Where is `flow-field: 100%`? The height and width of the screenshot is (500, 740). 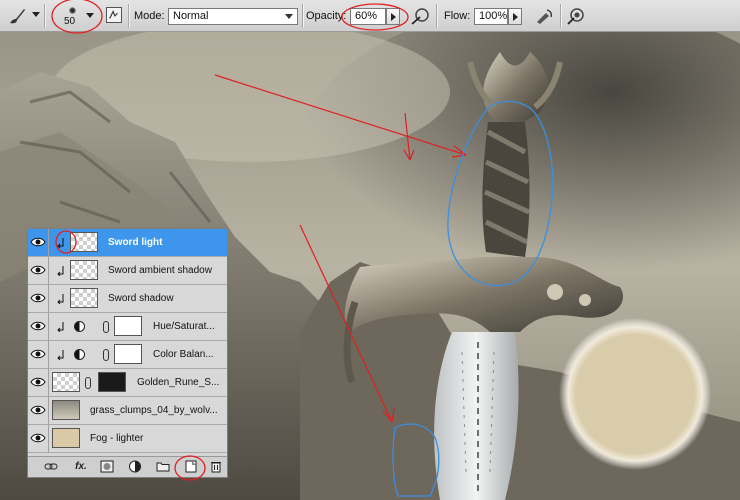 flow-field: 100% is located at coordinates (491, 16).